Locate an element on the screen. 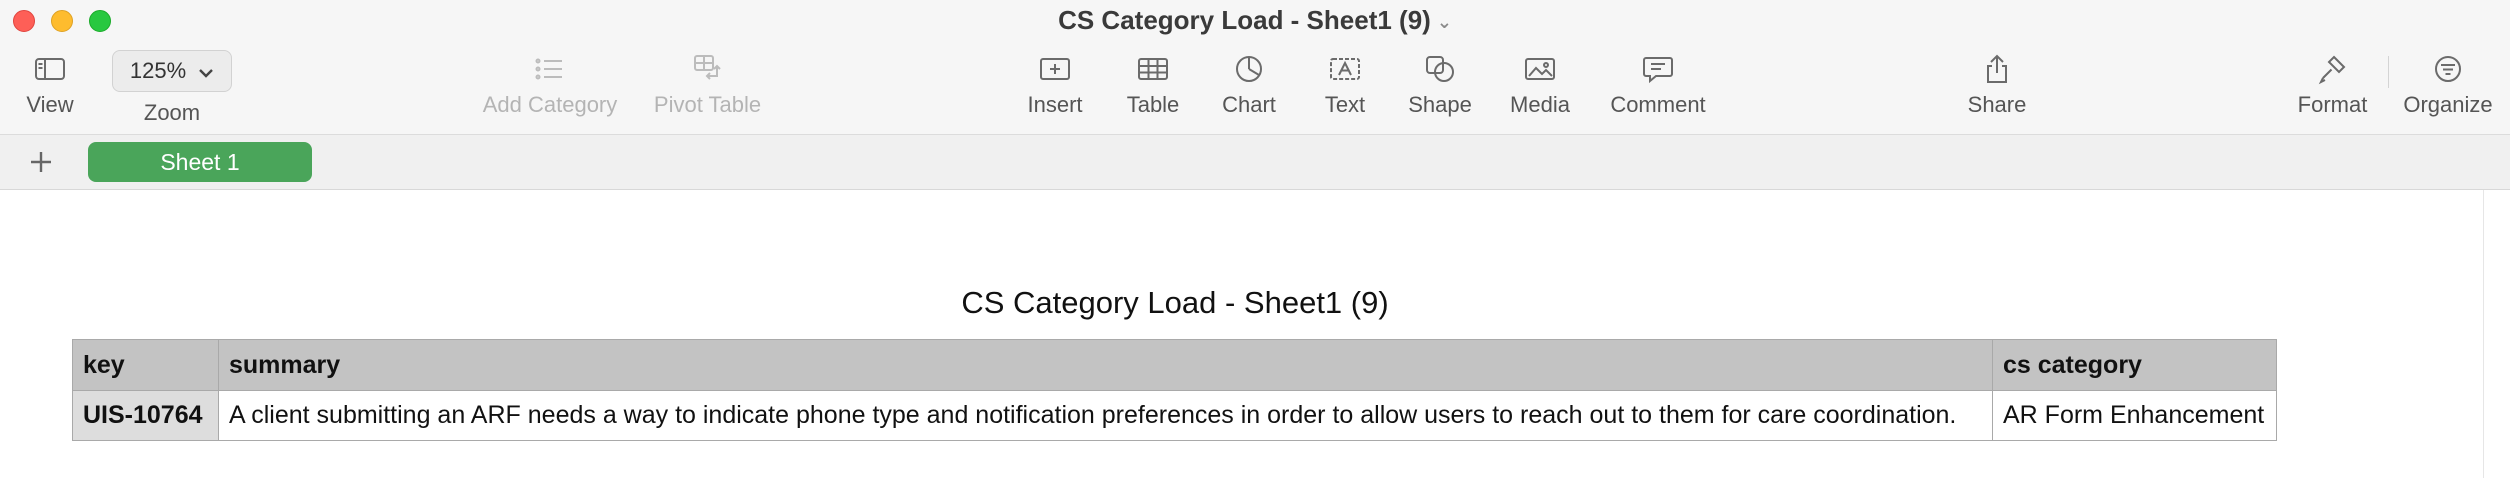  shape-button: Shape is located at coordinates (1440, 83).